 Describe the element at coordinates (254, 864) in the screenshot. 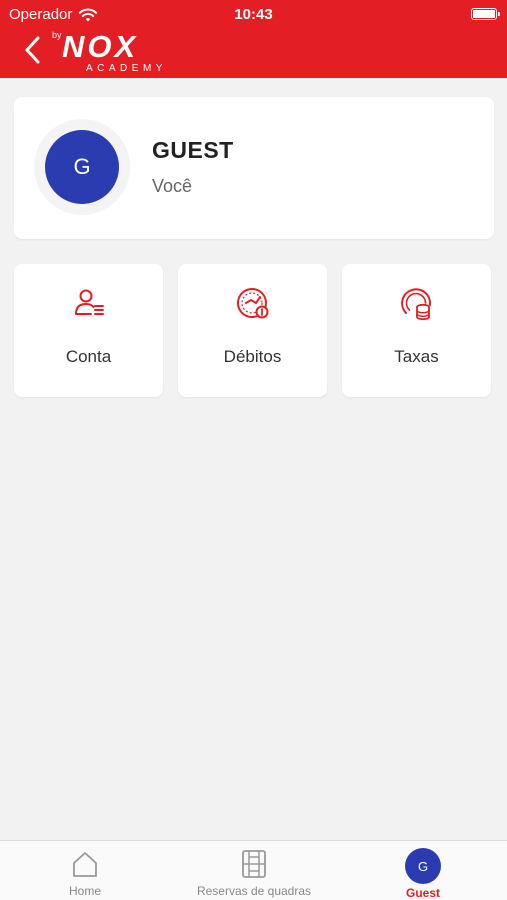

I see `court-icon` at that location.